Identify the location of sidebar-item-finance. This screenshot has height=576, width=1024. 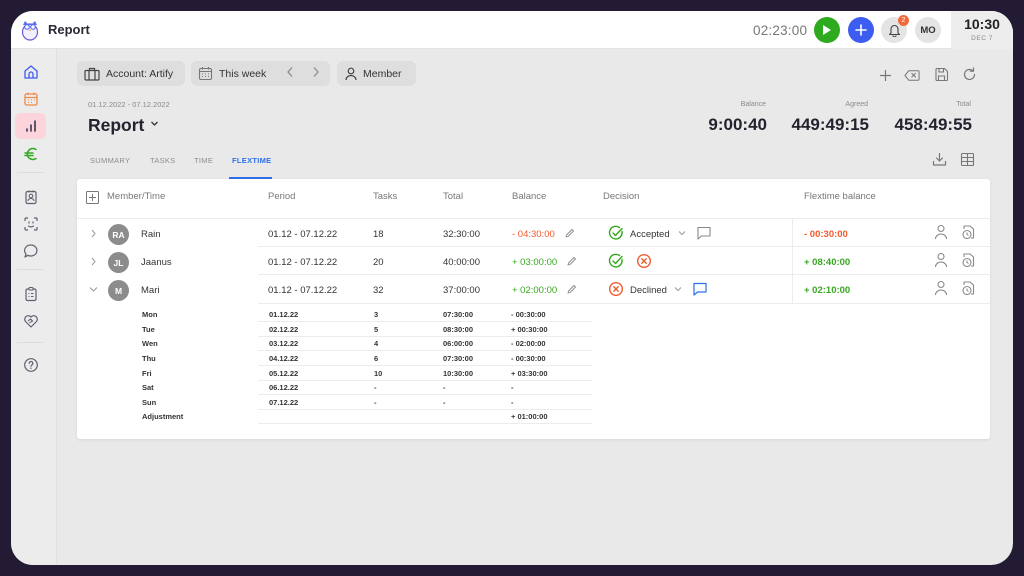
(30, 154).